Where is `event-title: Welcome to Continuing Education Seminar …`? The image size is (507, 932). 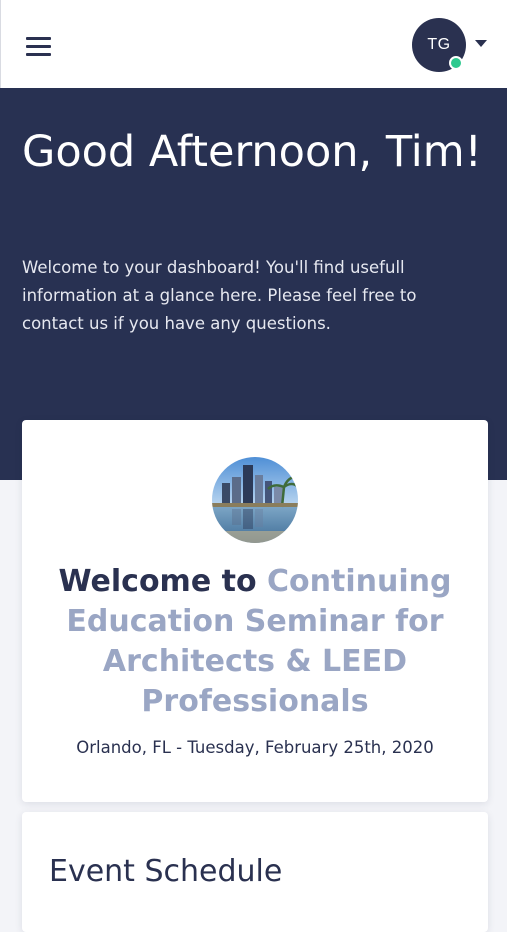 event-title: Welcome to Continuing Education Seminar … is located at coordinates (255, 642).